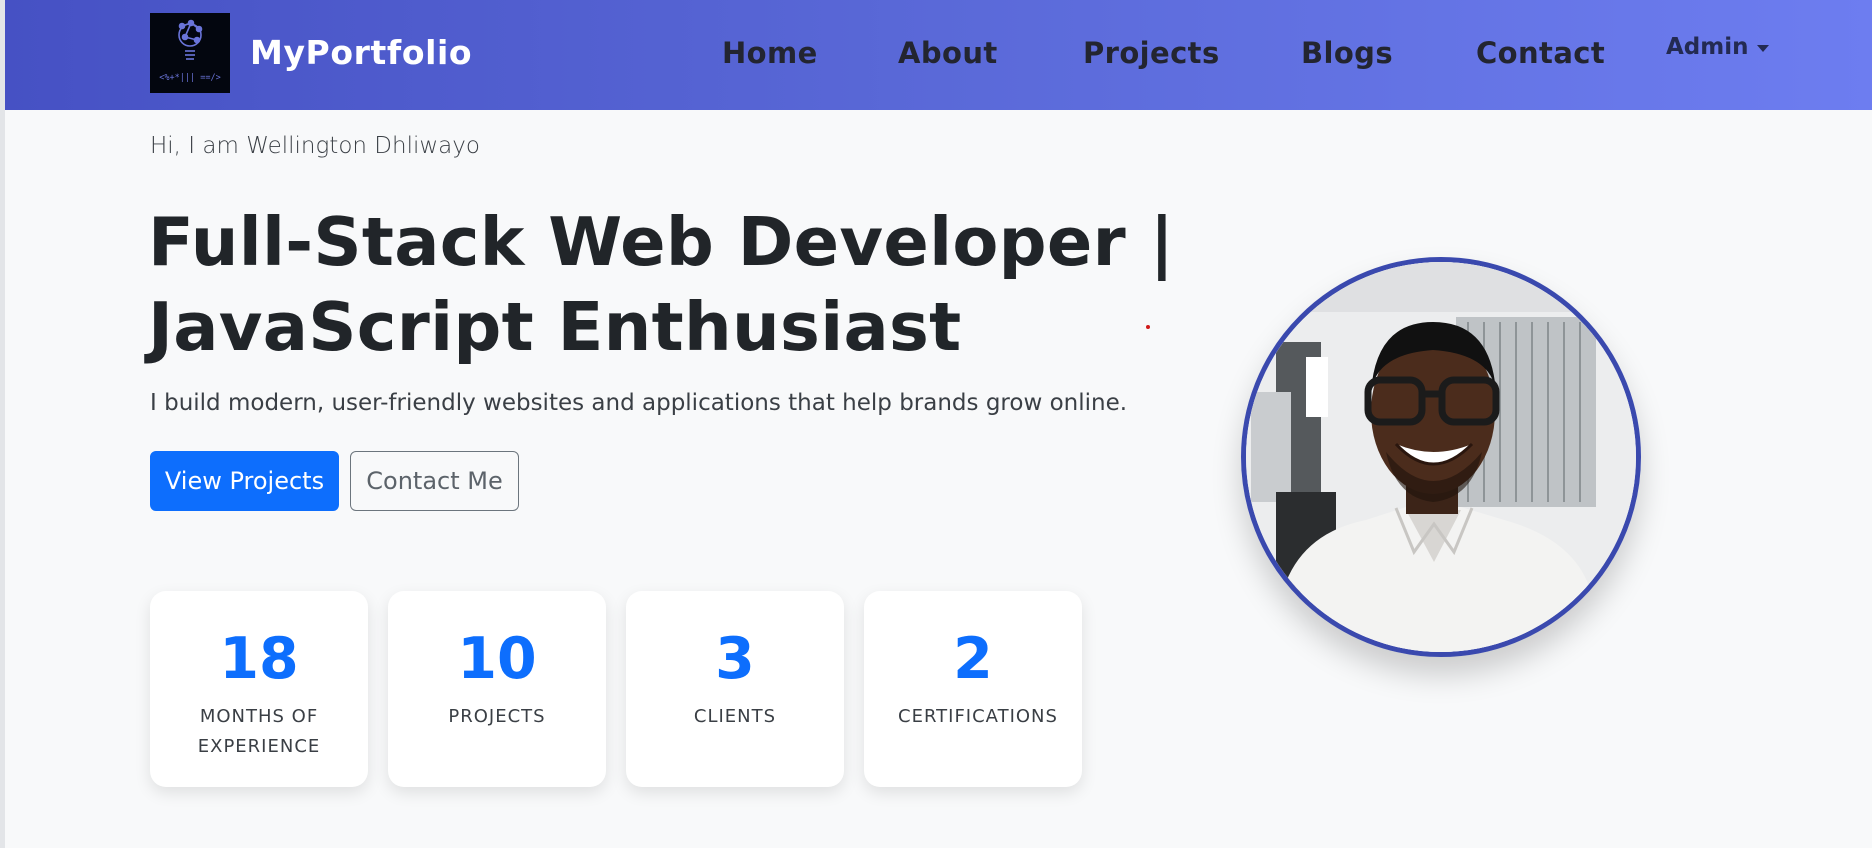 The width and height of the screenshot is (1872, 848). What do you see at coordinates (735, 716) in the screenshot?
I see `stat-label: Clients` at bounding box center [735, 716].